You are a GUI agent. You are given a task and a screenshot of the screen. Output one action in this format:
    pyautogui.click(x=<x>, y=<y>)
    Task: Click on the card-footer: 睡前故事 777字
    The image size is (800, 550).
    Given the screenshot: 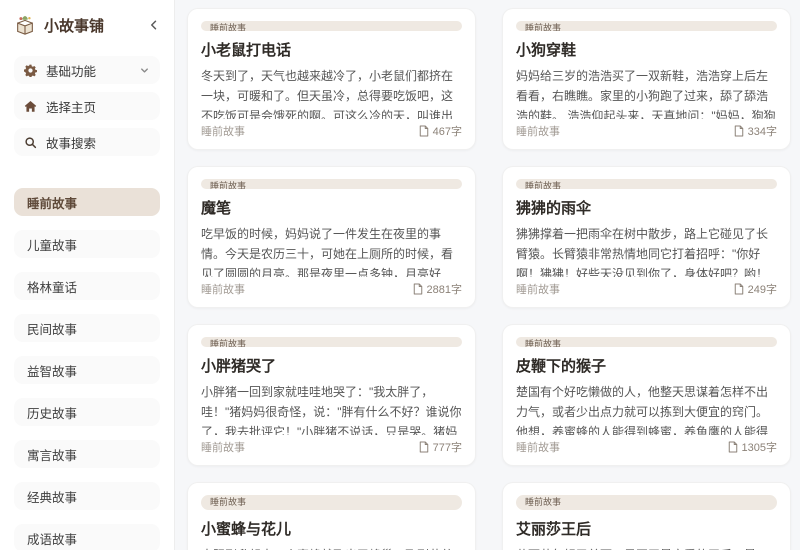 What is the action you would take?
    pyautogui.click(x=331, y=447)
    